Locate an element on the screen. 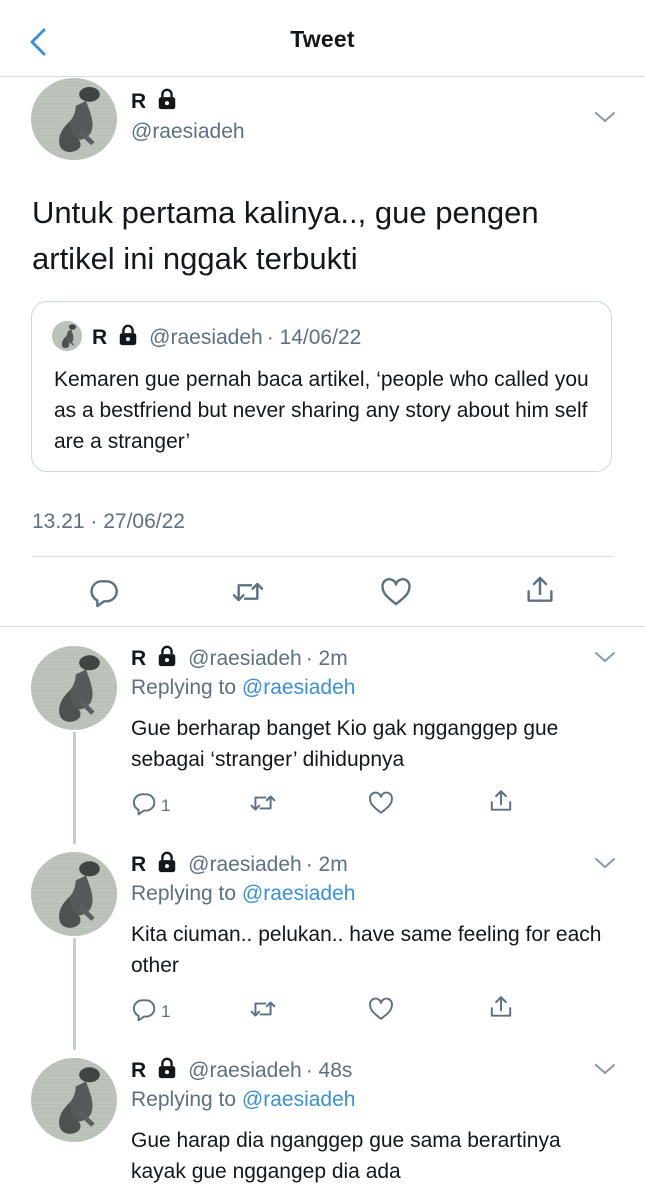 Image resolution: width=645 pixels, height=1200 pixels. nav-divider is located at coordinates (322, 76).